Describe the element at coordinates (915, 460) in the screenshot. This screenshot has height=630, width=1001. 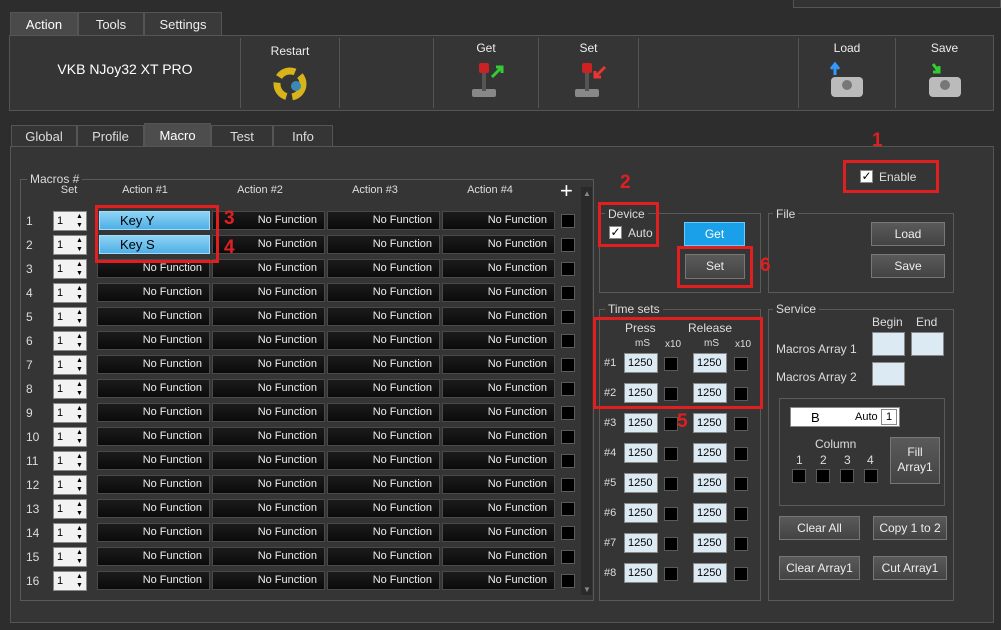
I see `fill-array1-button: Fill Array1` at that location.